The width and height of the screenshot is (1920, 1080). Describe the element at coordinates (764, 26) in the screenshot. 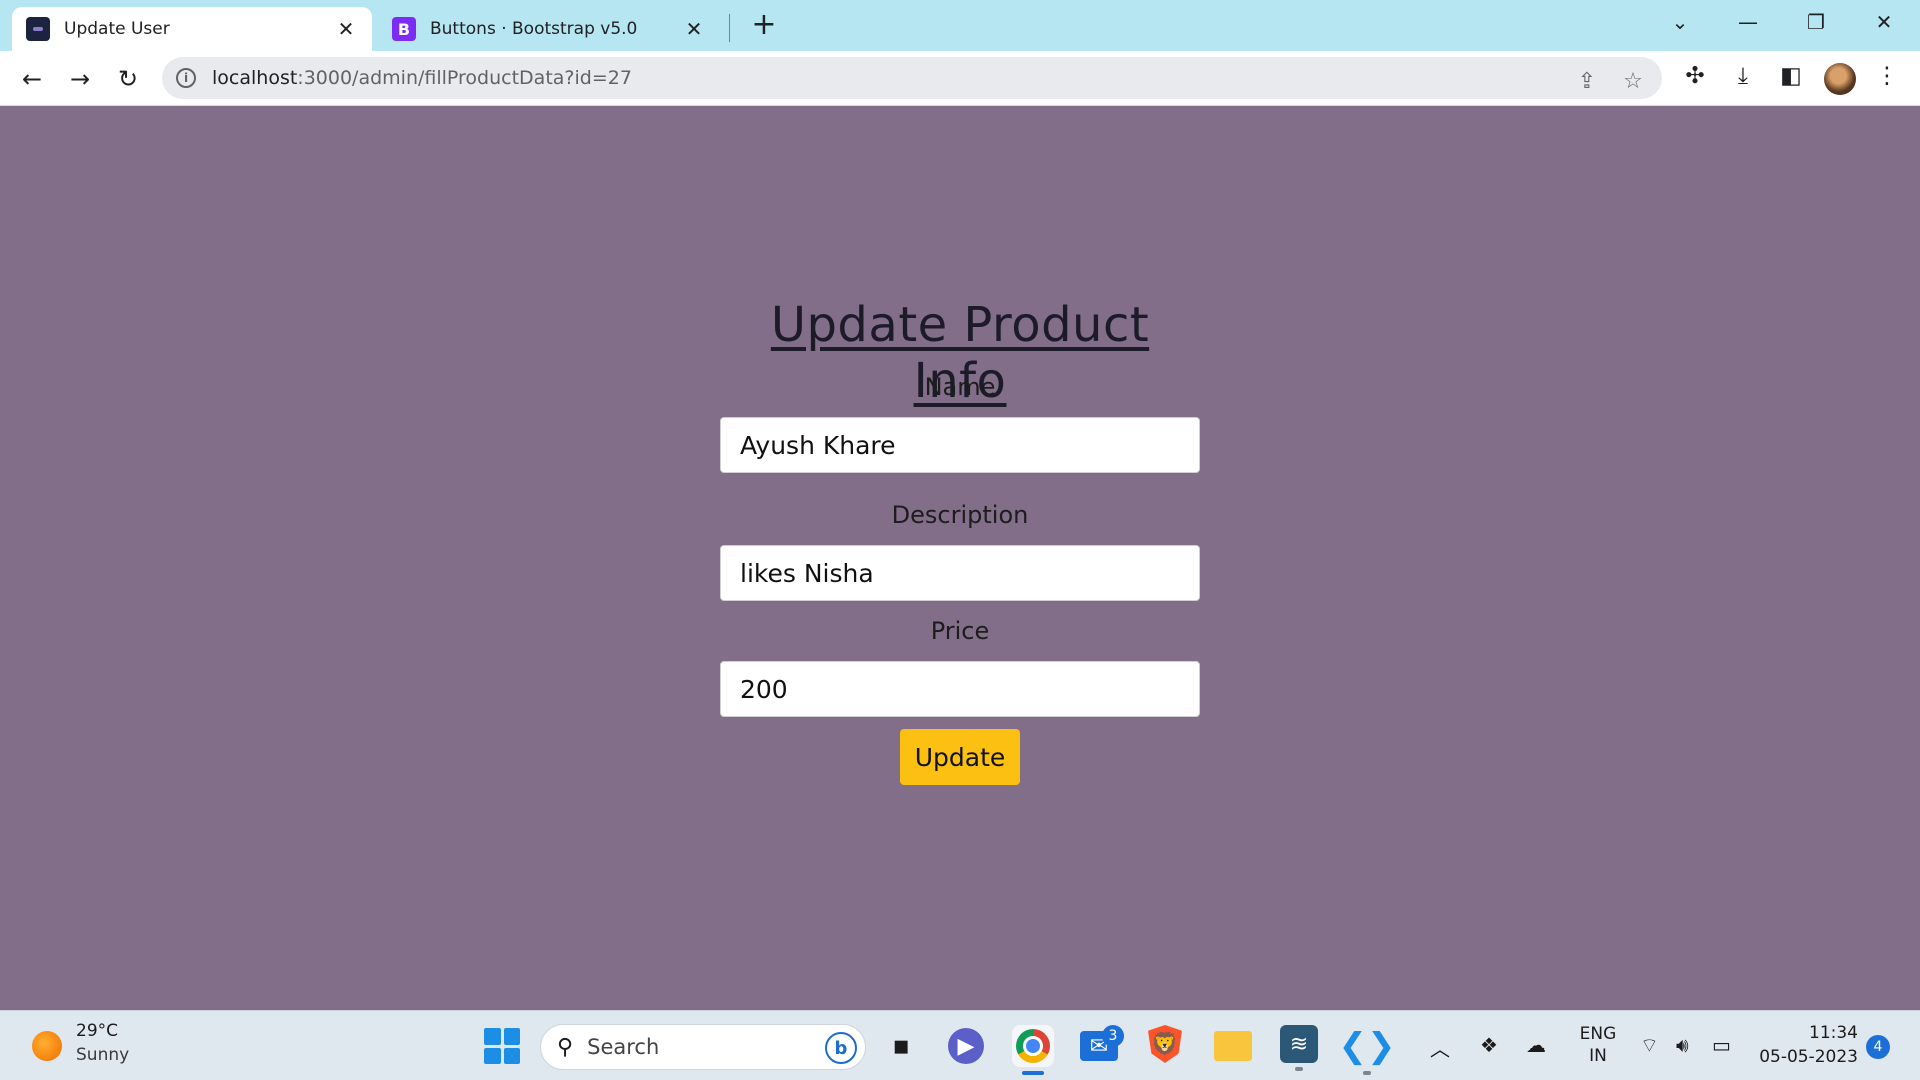

I see `new-tab-plus-icon: +` at that location.